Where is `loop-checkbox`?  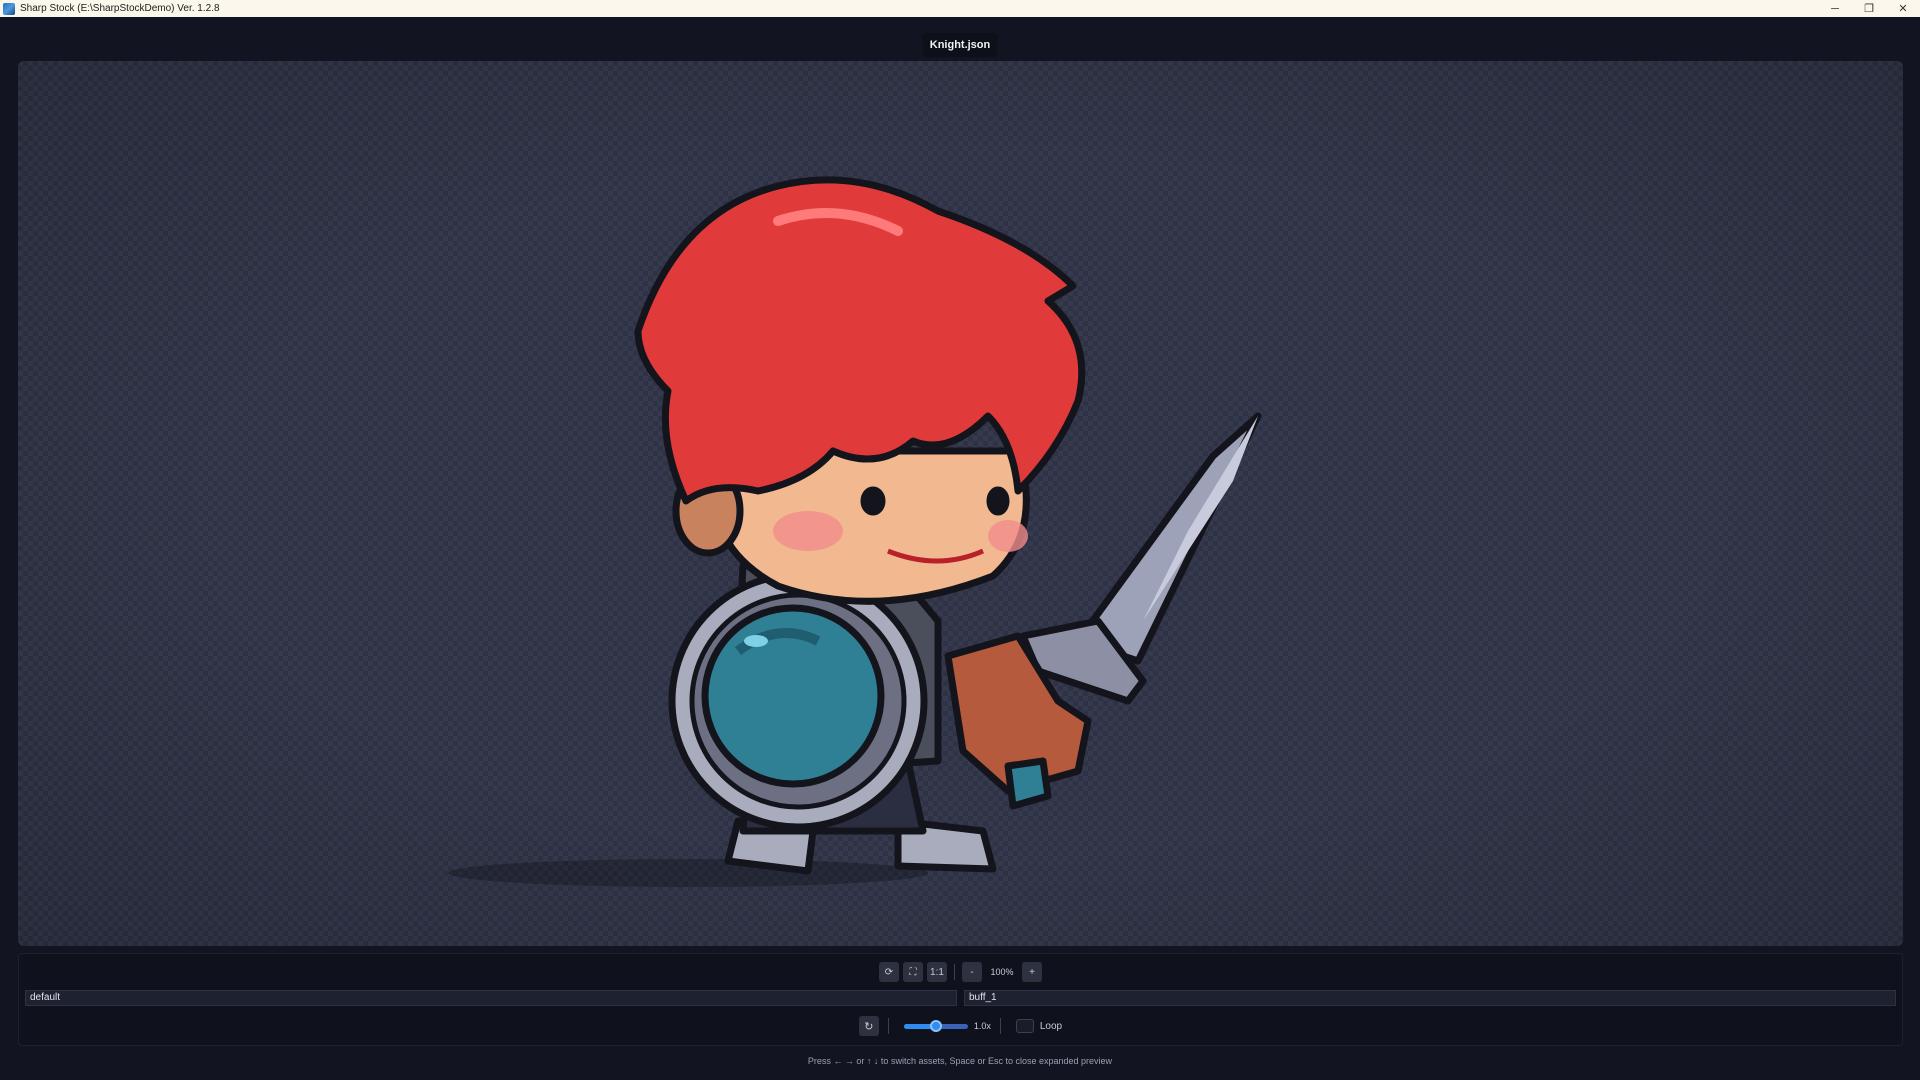
loop-checkbox is located at coordinates (1024, 1026).